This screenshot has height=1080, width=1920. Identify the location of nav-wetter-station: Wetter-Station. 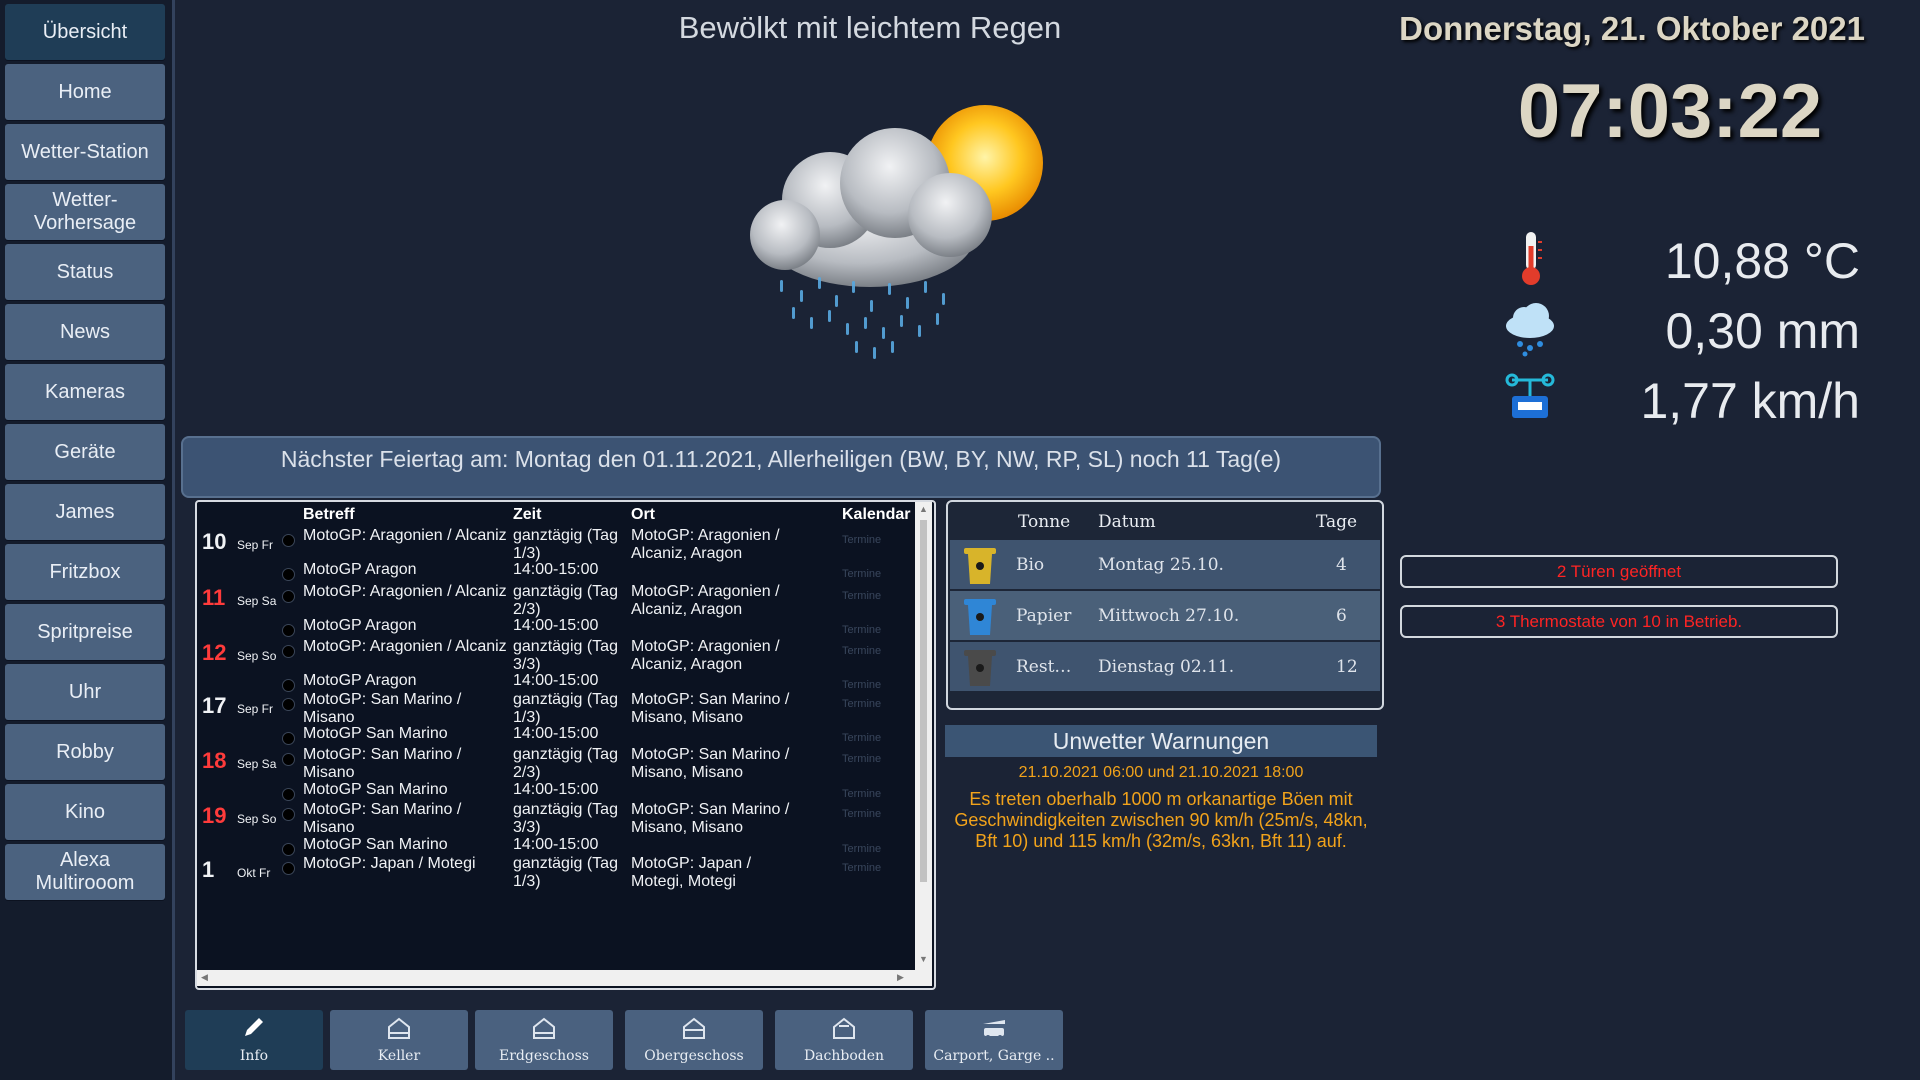
(85, 152).